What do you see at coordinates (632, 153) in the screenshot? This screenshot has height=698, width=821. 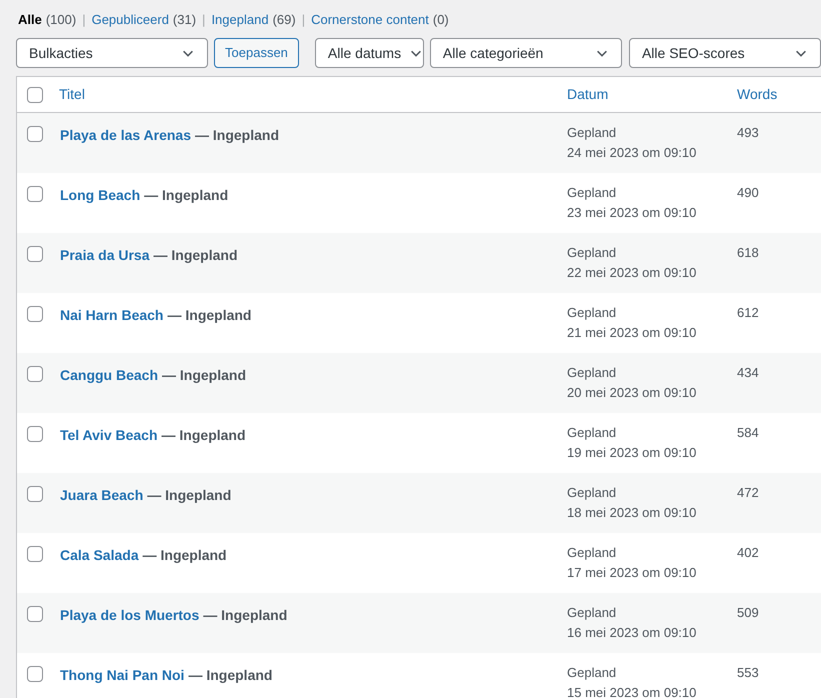 I see `date-text: 24 mei 2023 om 09:10` at bounding box center [632, 153].